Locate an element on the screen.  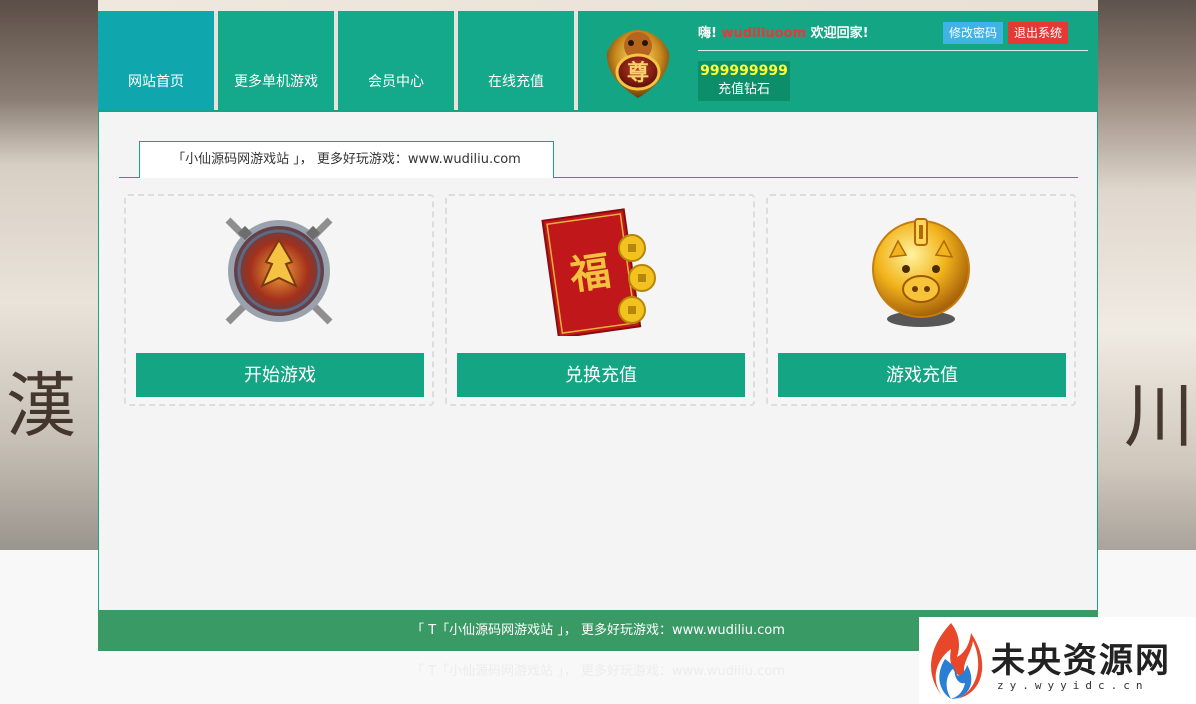
crossed-swords-emblem-icon is located at coordinates (279, 271).